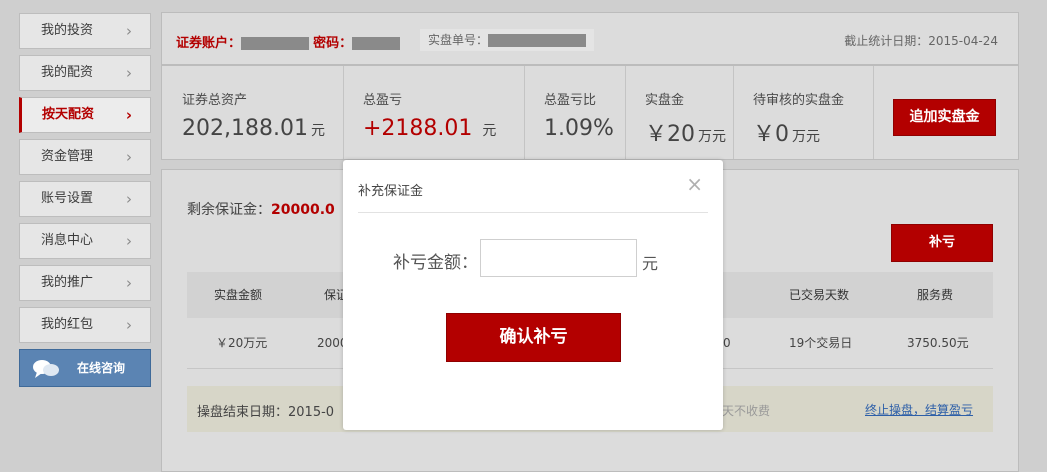 The image size is (1047, 472). Describe the element at coordinates (533, 212) in the screenshot. I see `divider` at that location.